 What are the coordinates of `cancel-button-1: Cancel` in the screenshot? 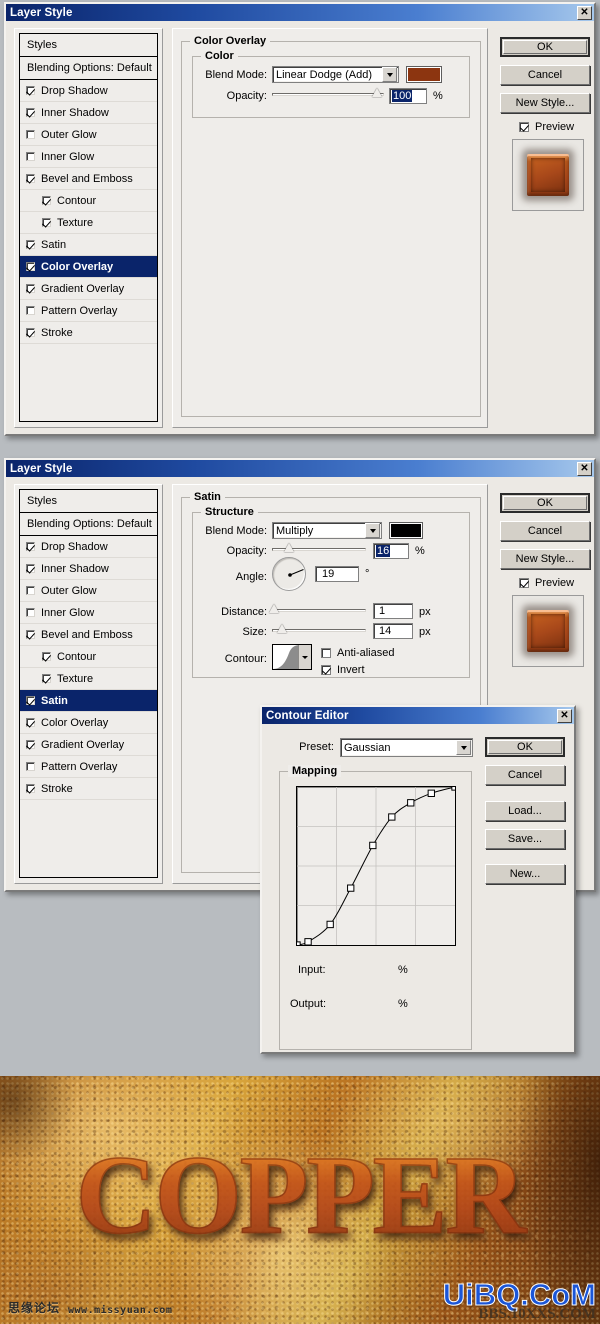 It's located at (545, 75).